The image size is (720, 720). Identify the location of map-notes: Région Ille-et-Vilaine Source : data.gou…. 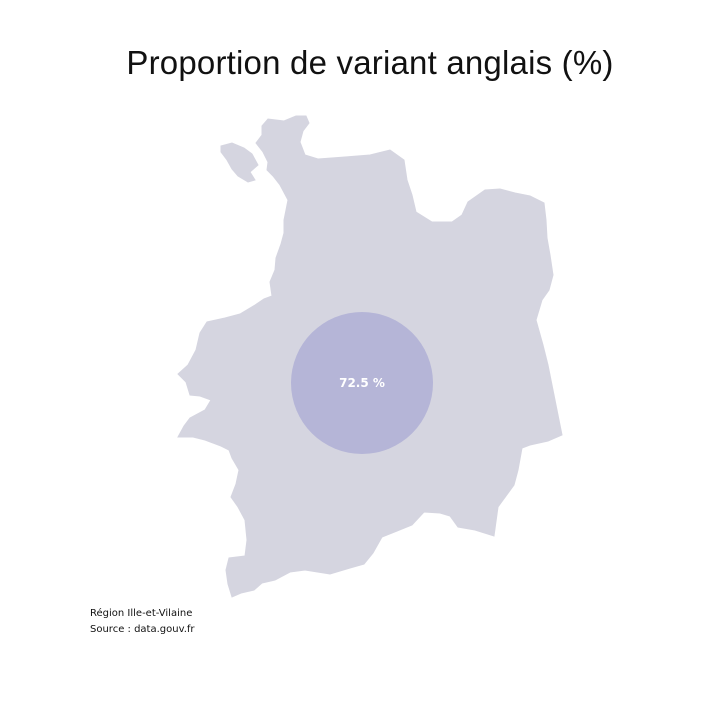
(142, 622).